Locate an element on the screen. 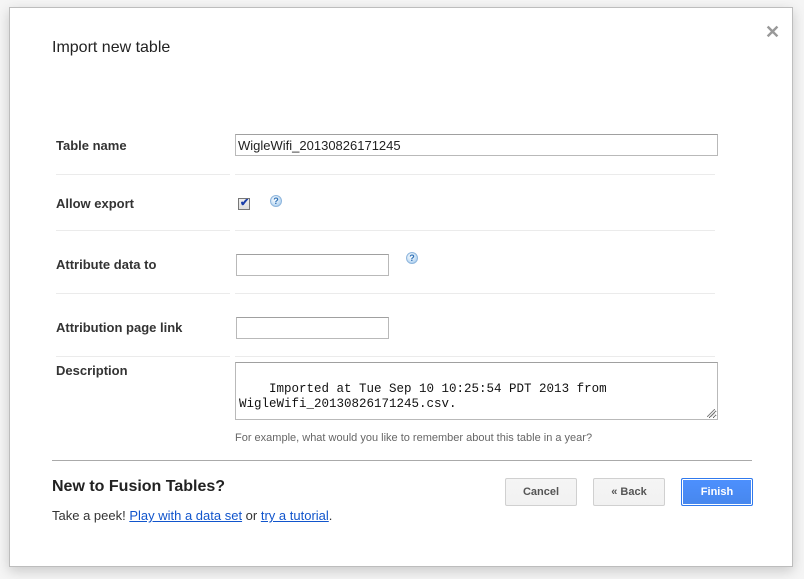 This screenshot has width=804, height=579. description-label: Description is located at coordinates (92, 370).